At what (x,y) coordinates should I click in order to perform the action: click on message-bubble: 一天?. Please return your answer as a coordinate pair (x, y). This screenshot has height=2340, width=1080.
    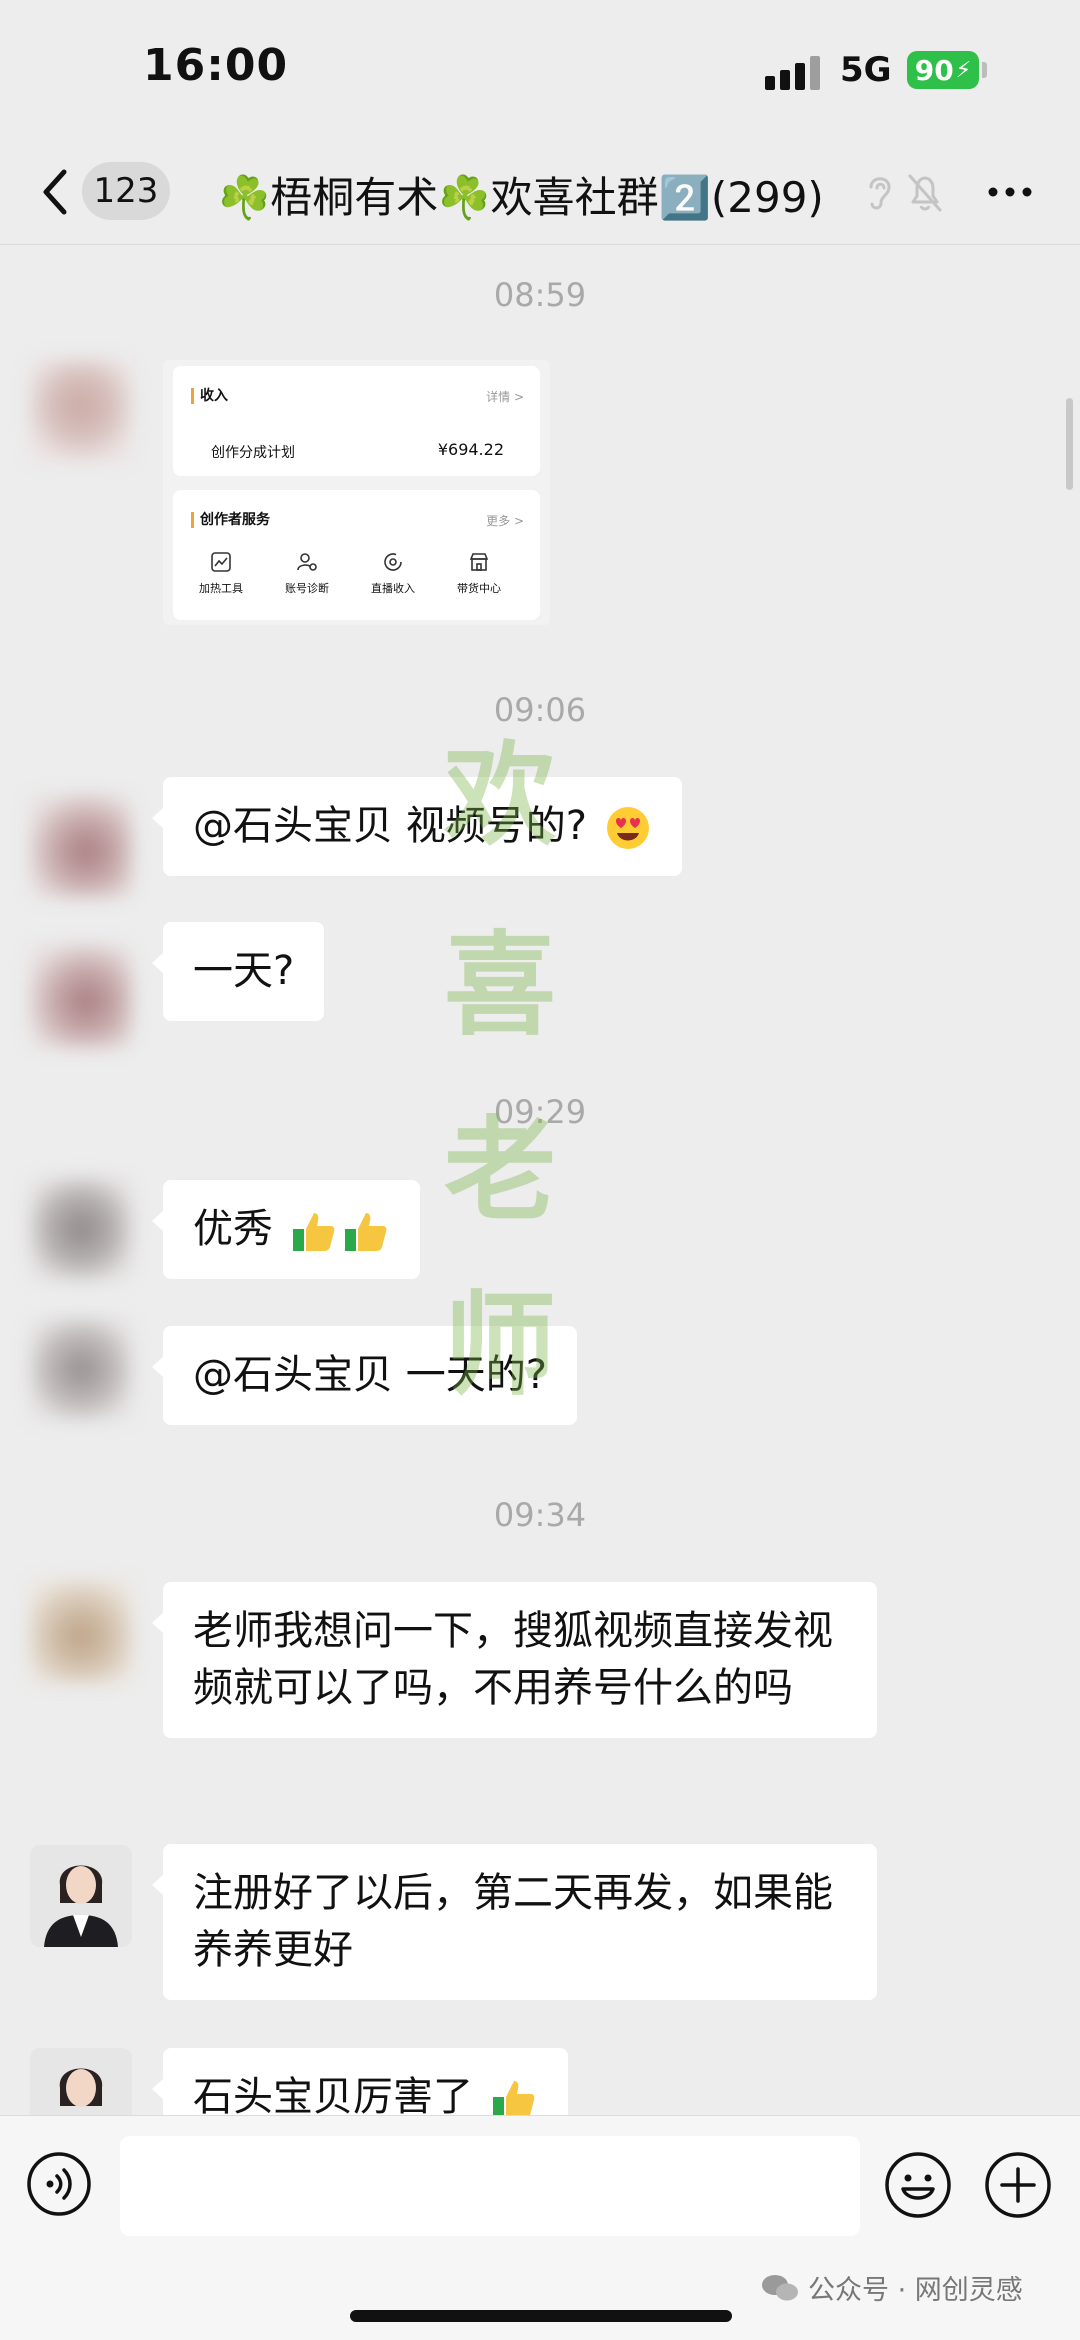
    Looking at the image, I should click on (238, 971).